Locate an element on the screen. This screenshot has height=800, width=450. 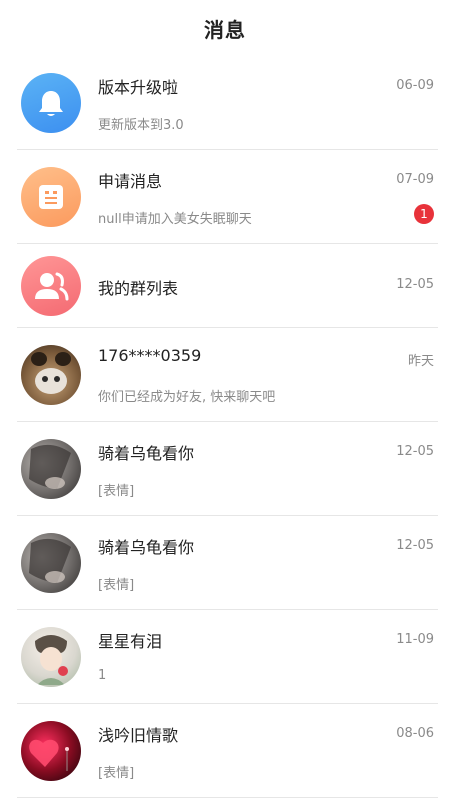
conversation-name: 我的群列表 is located at coordinates (138, 288).